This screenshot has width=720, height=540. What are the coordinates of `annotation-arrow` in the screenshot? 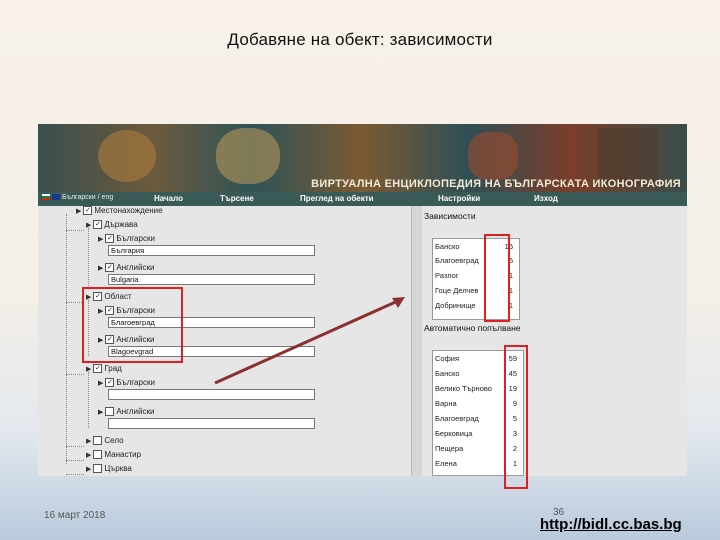 It's located at (309, 341).